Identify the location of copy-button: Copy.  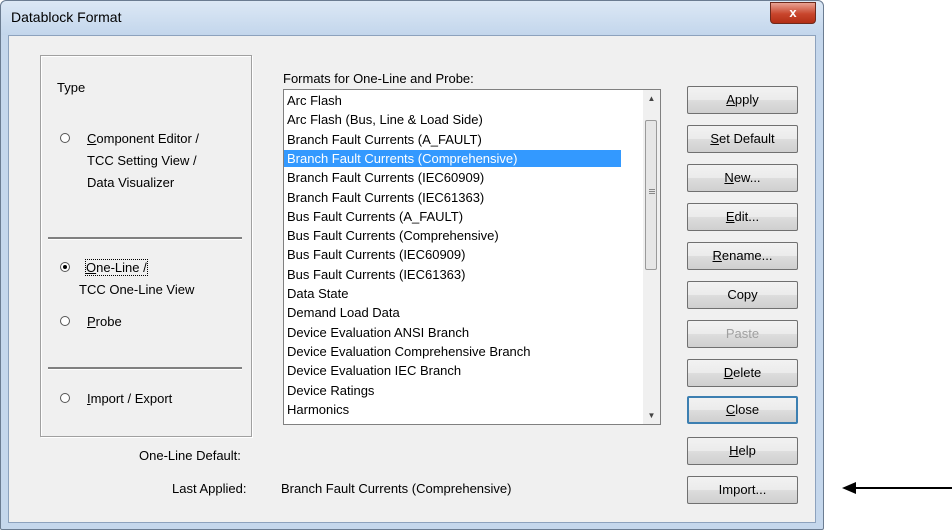
(742, 295).